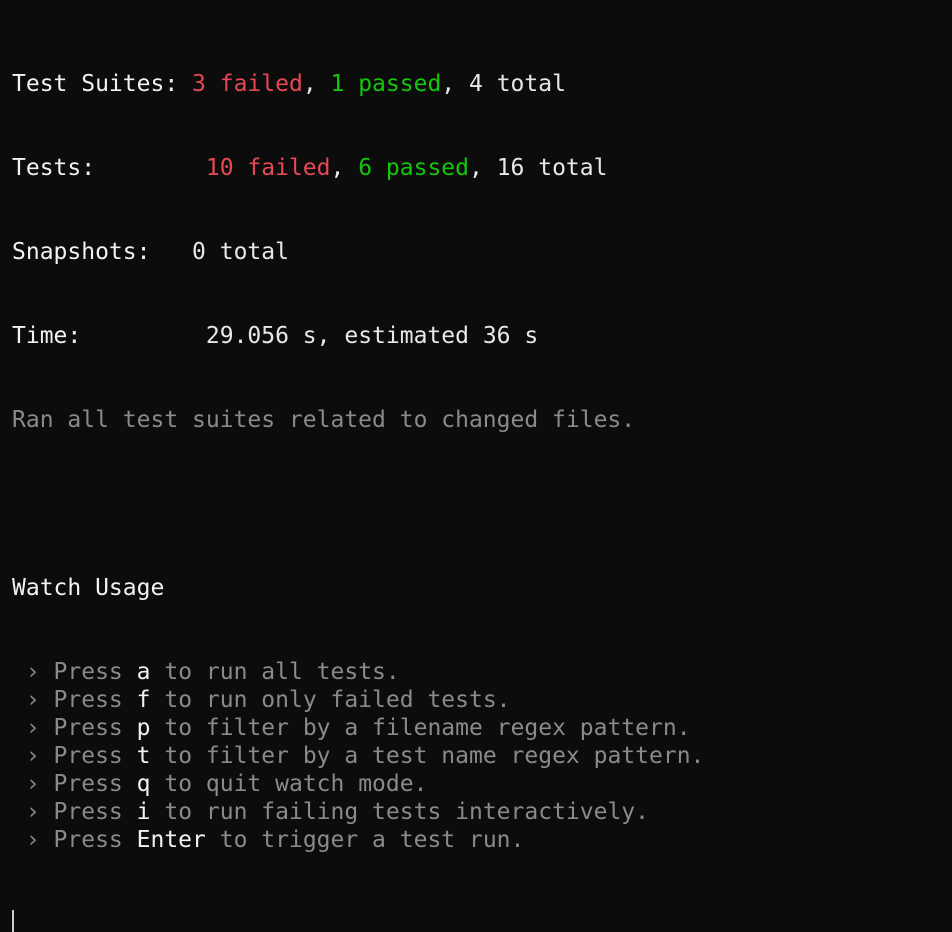  Describe the element at coordinates (88, 588) in the screenshot. I see `watch-usage-title: Watch Usage` at that location.